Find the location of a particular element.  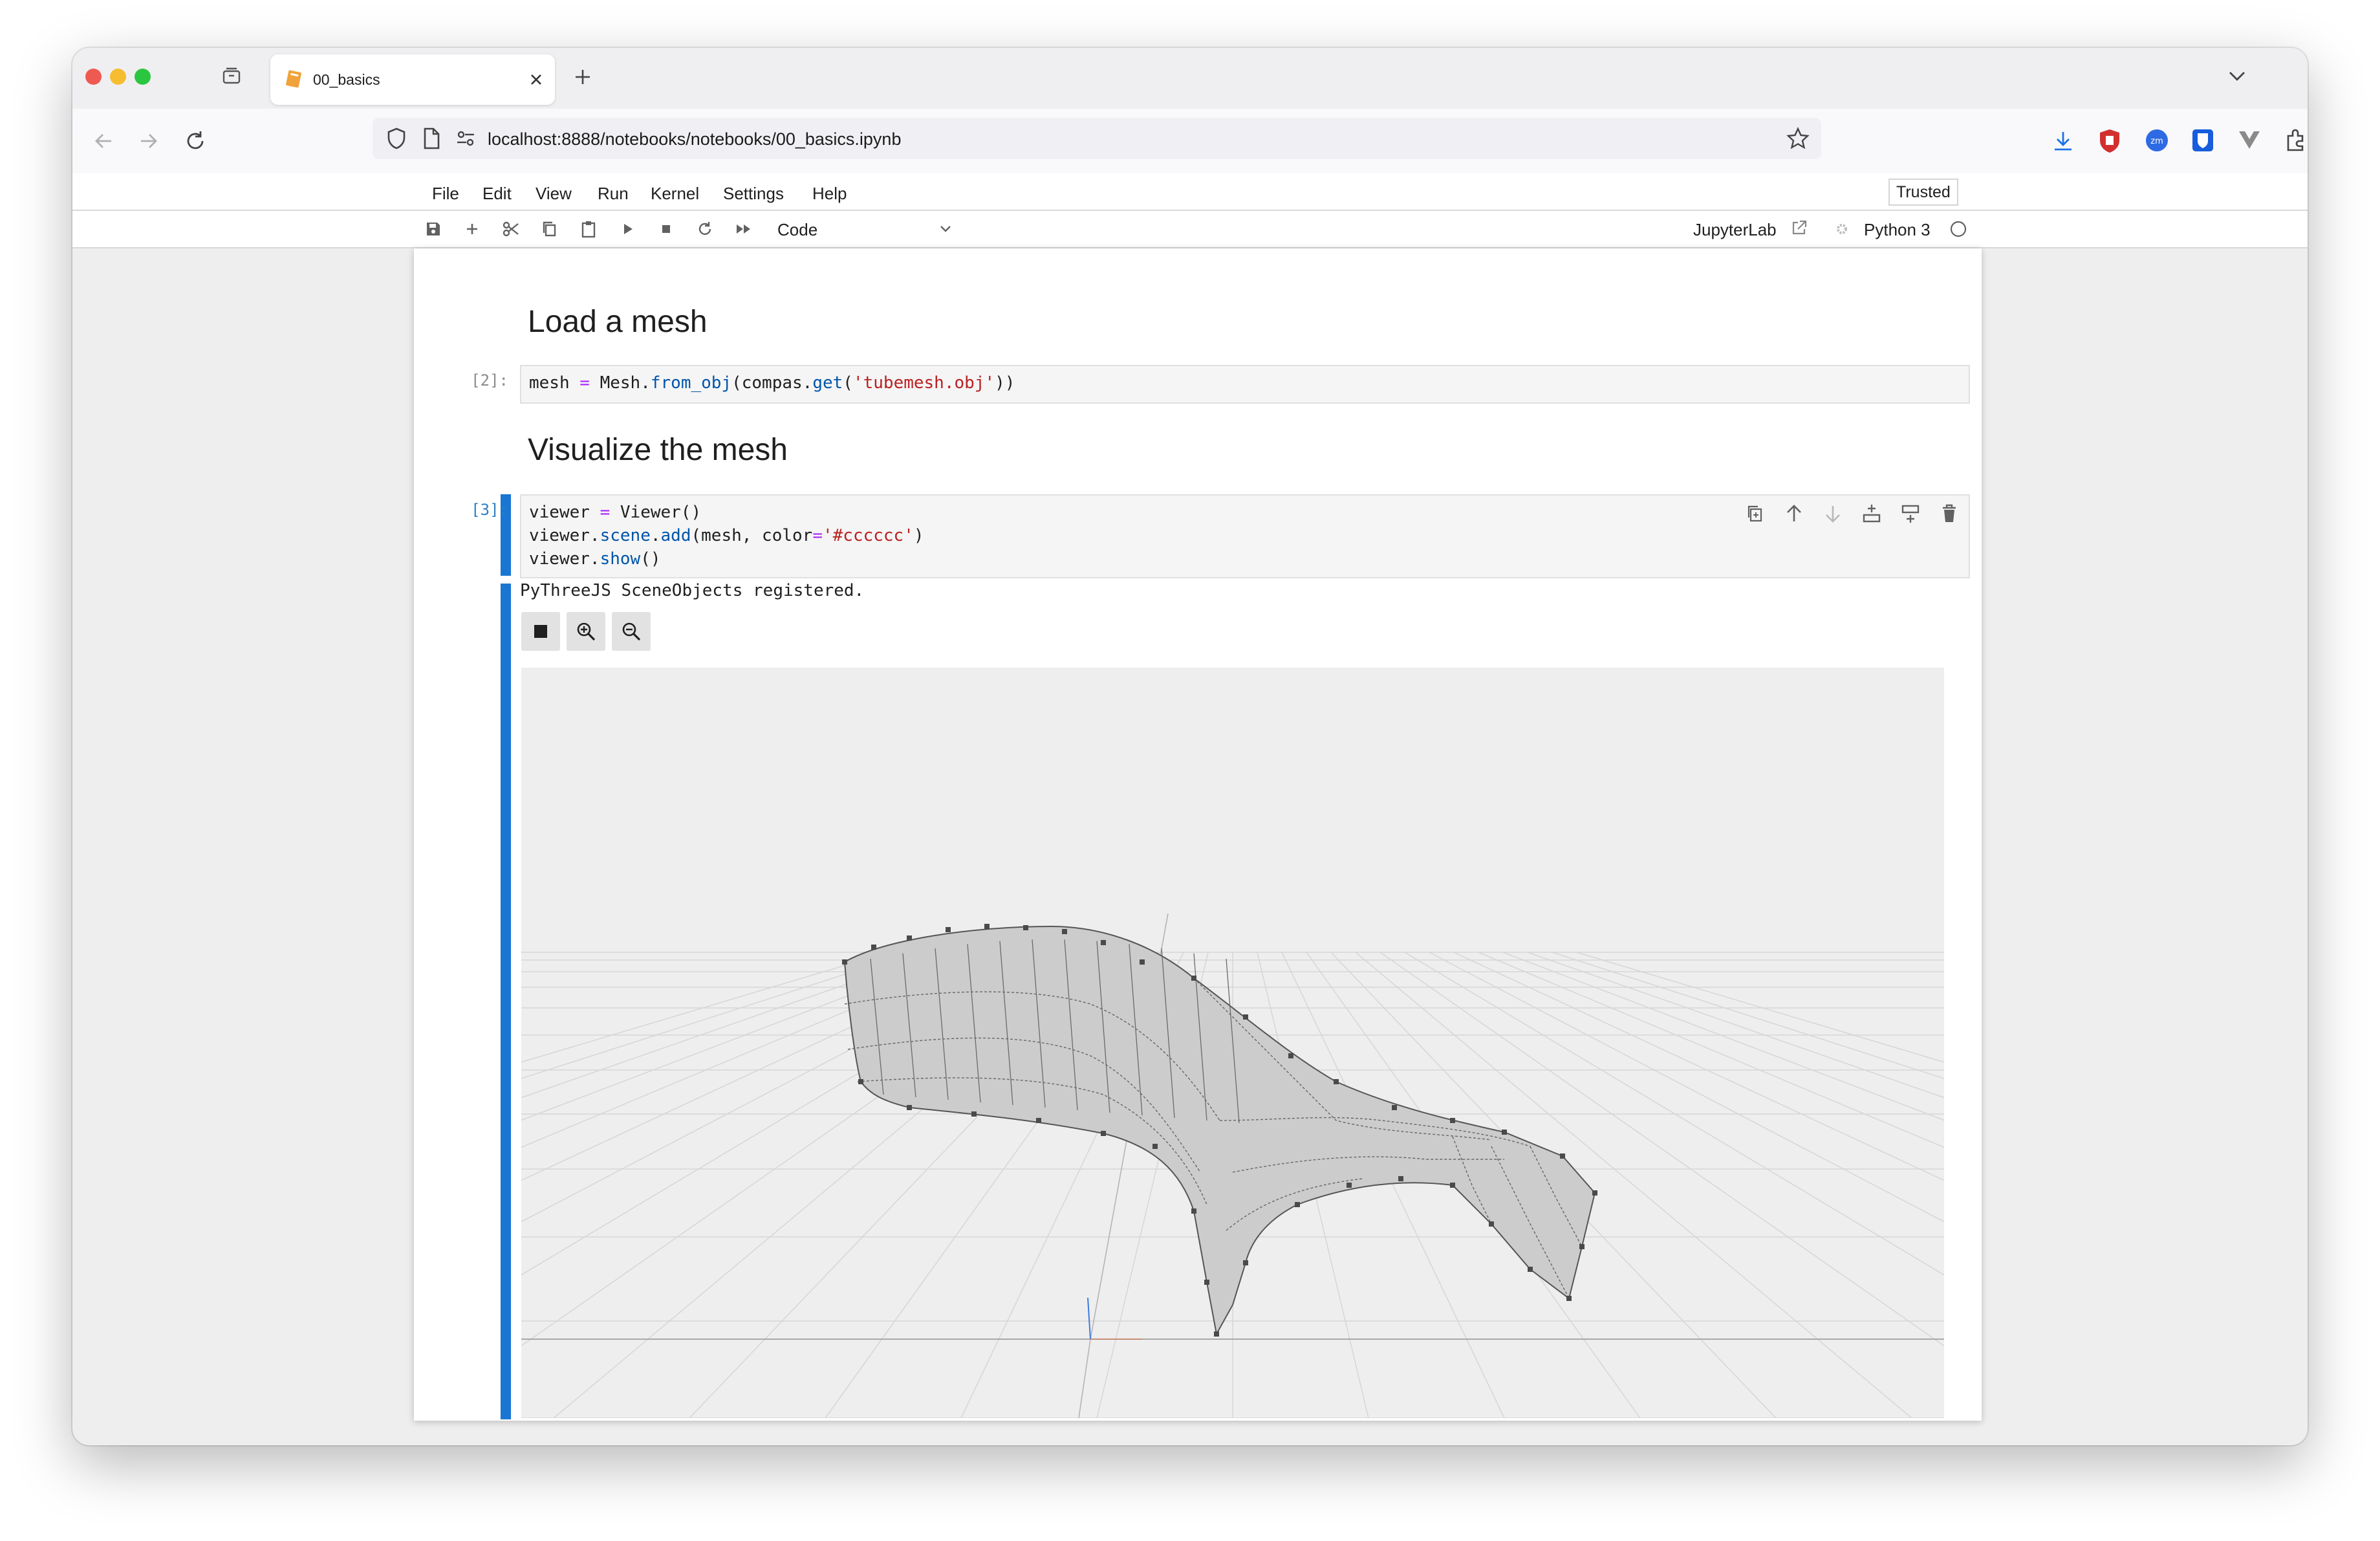

back-icon is located at coordinates (103, 141).